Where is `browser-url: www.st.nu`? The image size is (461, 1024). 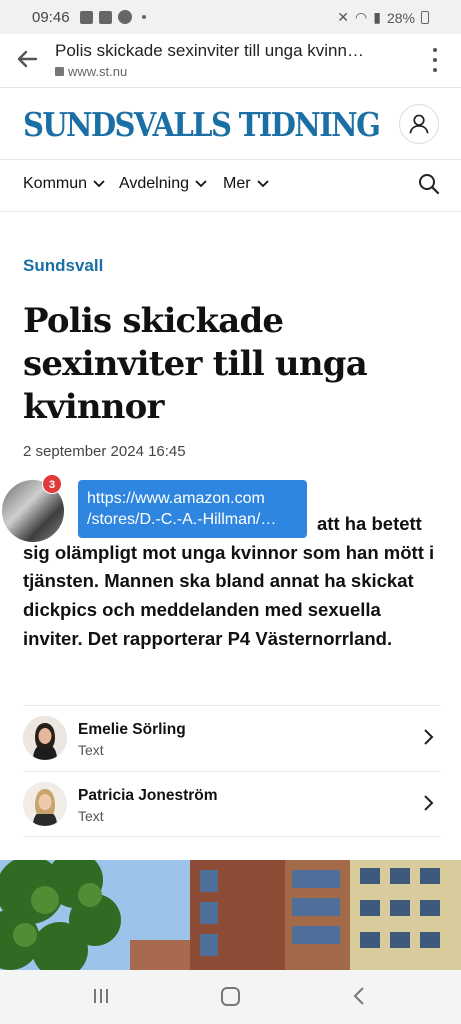 browser-url: www.st.nu is located at coordinates (91, 71).